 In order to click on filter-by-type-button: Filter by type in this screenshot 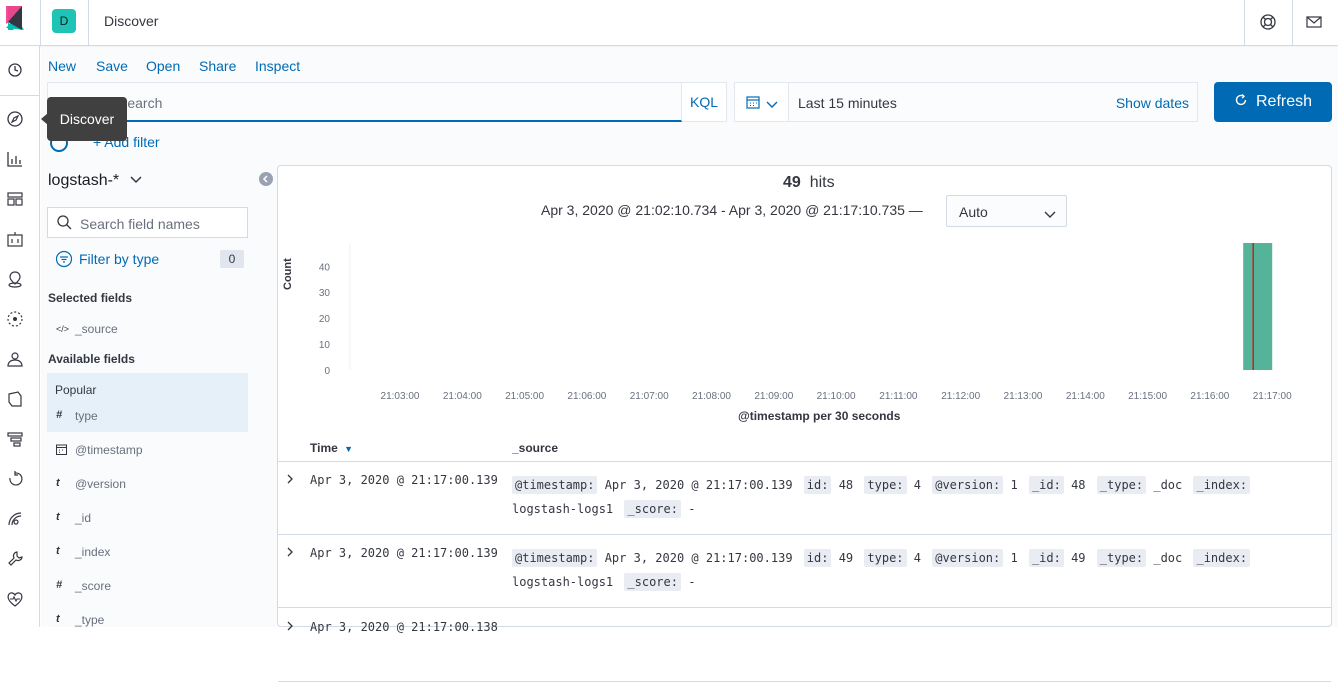, I will do `click(119, 259)`.